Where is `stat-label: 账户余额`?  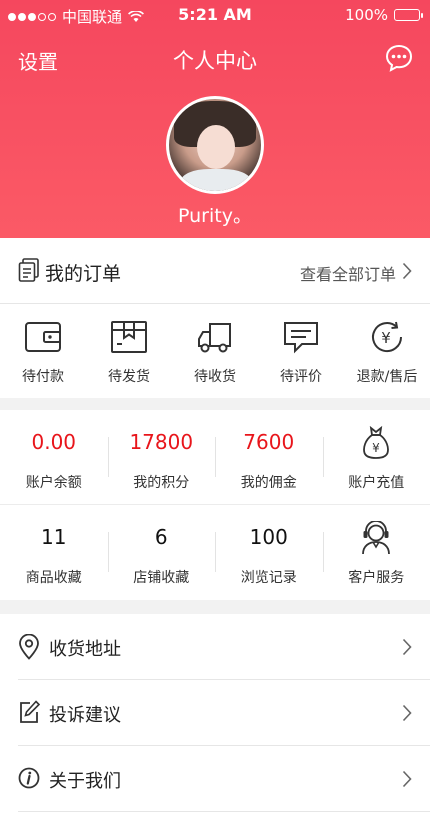
stat-label: 账户余额 is located at coordinates (53, 483).